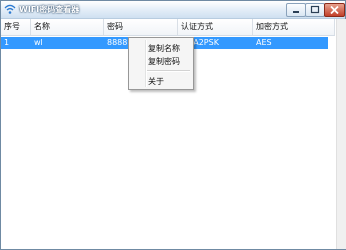  I want to click on row-index: 1, so click(7, 42).